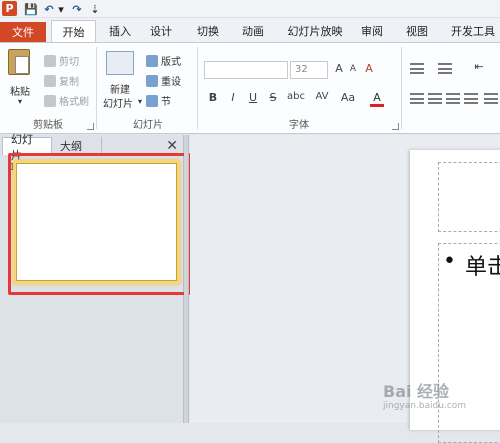 The image size is (500, 443). I want to click on tab-transitions: 切换, so click(208, 31).